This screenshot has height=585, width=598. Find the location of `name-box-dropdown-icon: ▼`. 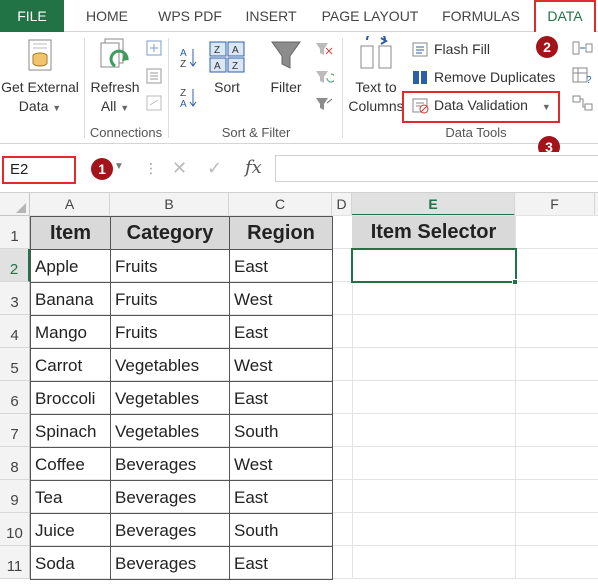

name-box-dropdown-icon: ▼ is located at coordinates (119, 166).